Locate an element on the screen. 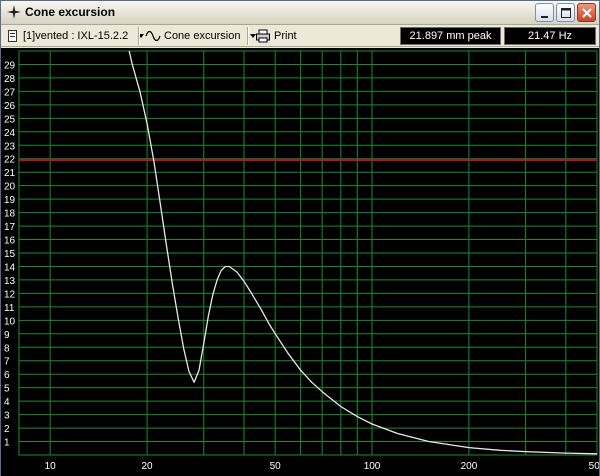 The width and height of the screenshot is (600, 476). print-button: Print is located at coordinates (276, 35).